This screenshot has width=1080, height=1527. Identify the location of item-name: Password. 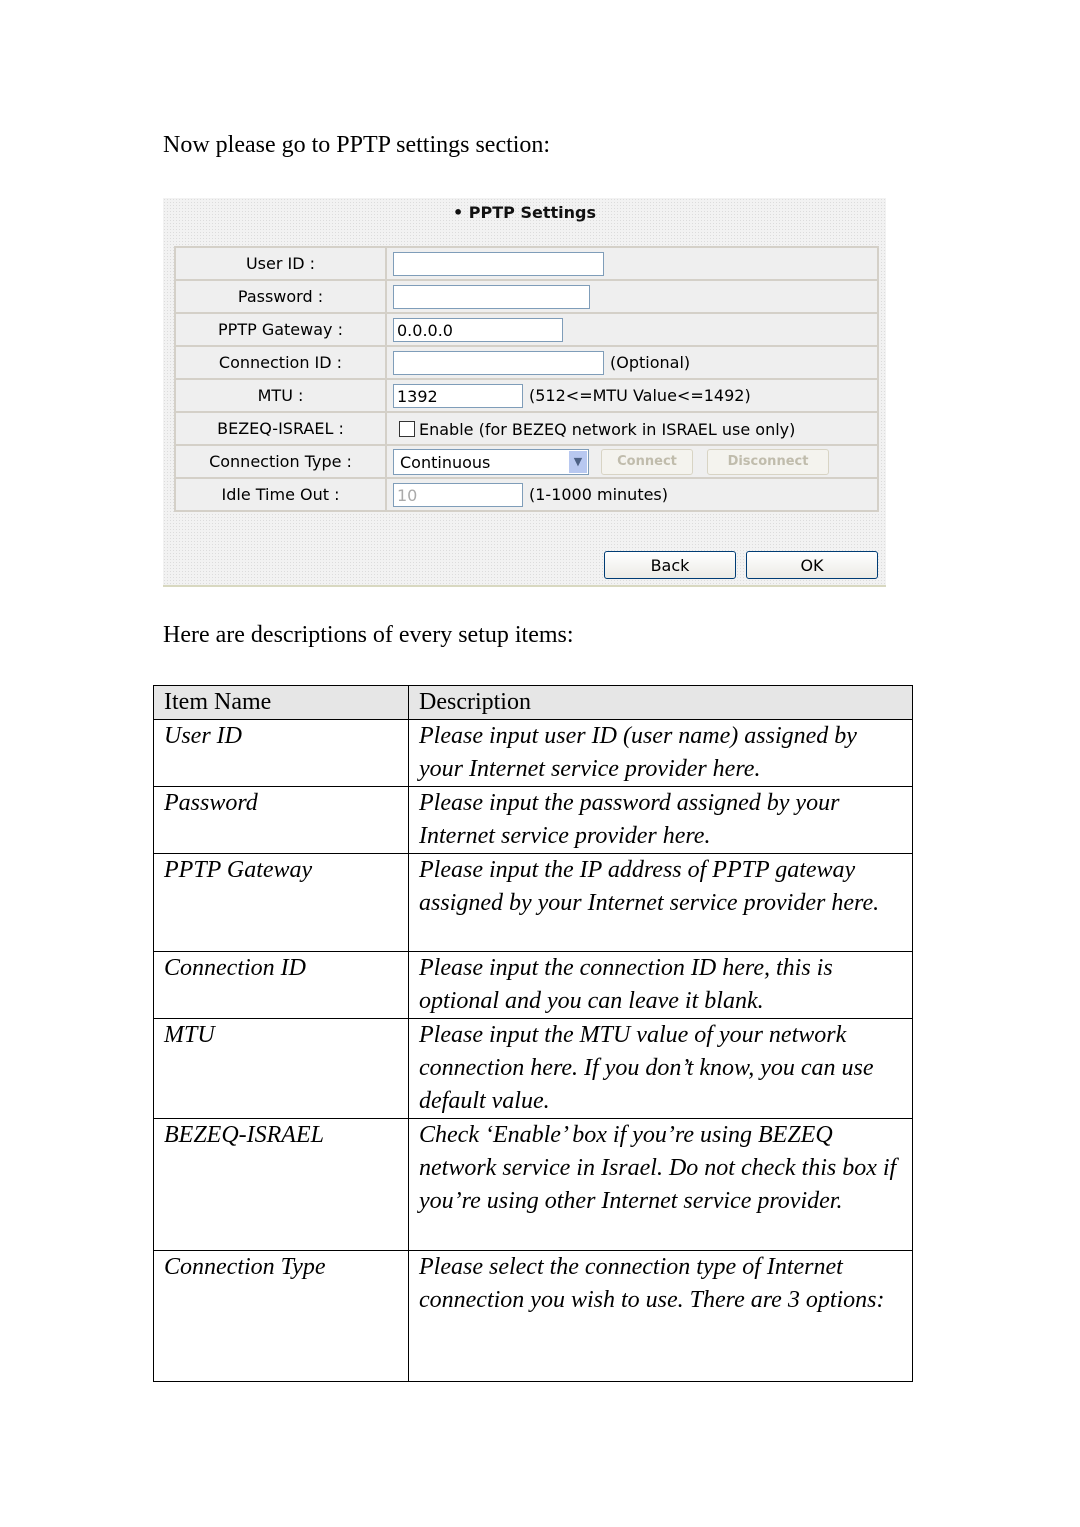
(281, 820).